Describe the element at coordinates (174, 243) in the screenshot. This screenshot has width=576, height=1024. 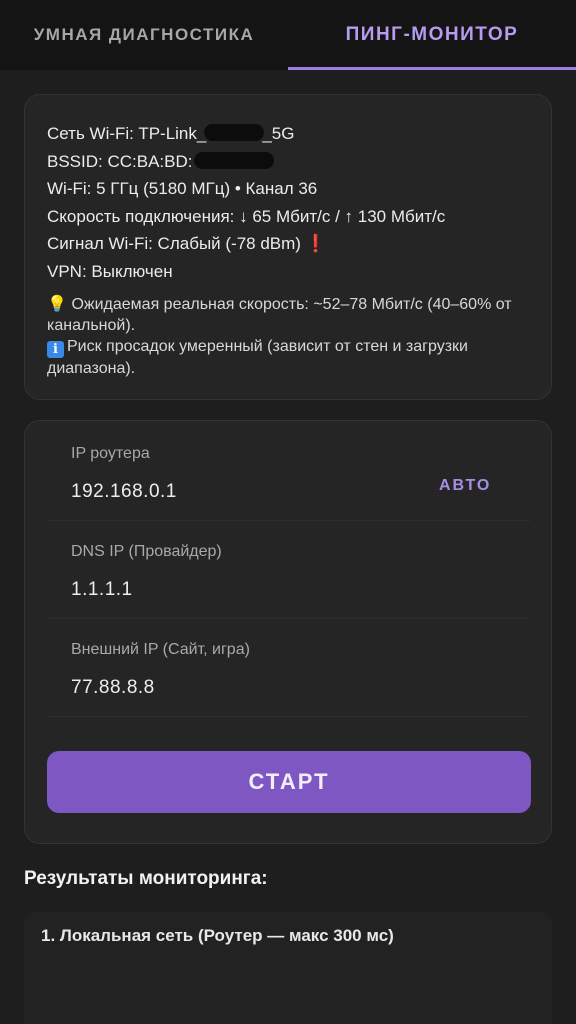
I see `signal-text: Сигнал Wi-Fi: Слабый (-78 dBm)` at that location.